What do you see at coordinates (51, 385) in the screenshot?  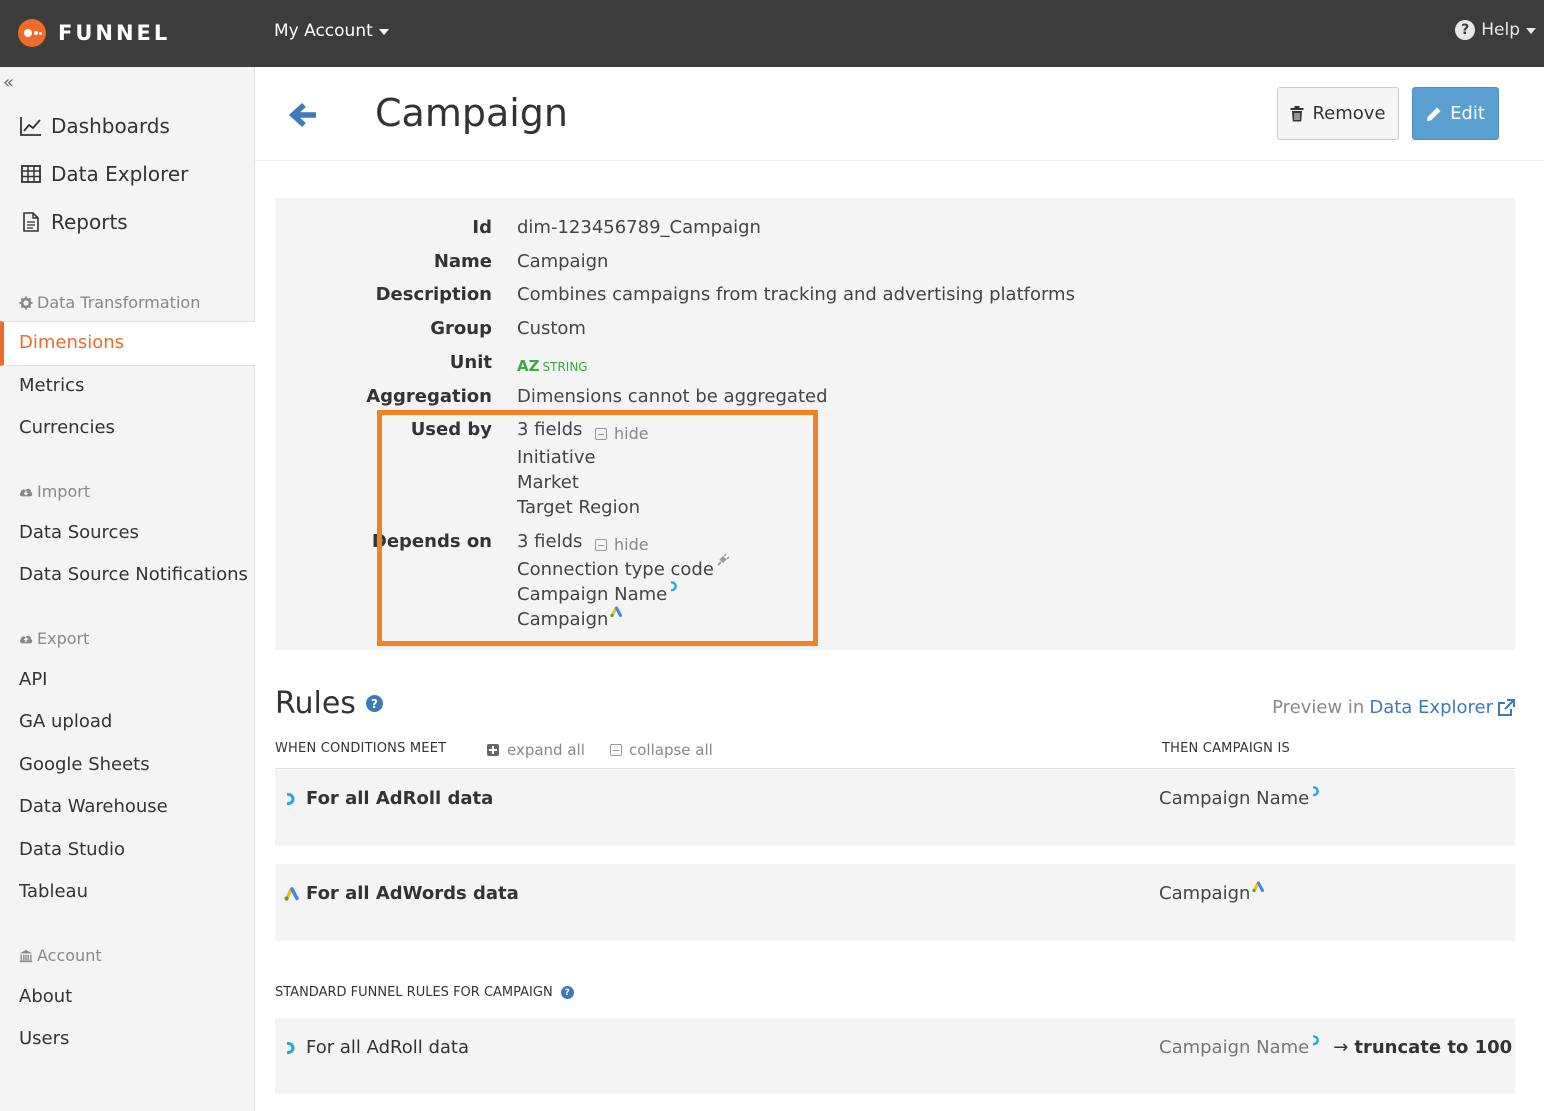 I see `sidebar-item-metrics: Metrics` at bounding box center [51, 385].